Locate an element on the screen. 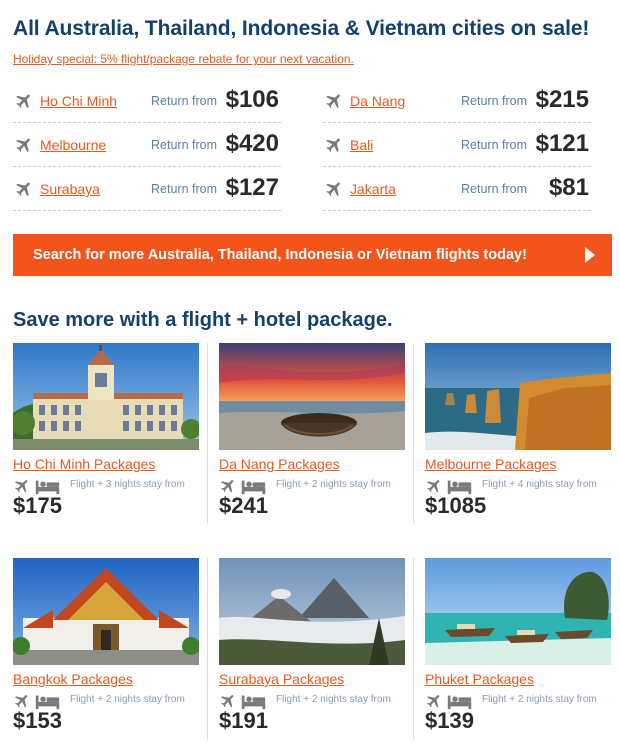 This screenshot has height=756, width=620. package-price: $1085 is located at coordinates (456, 505).